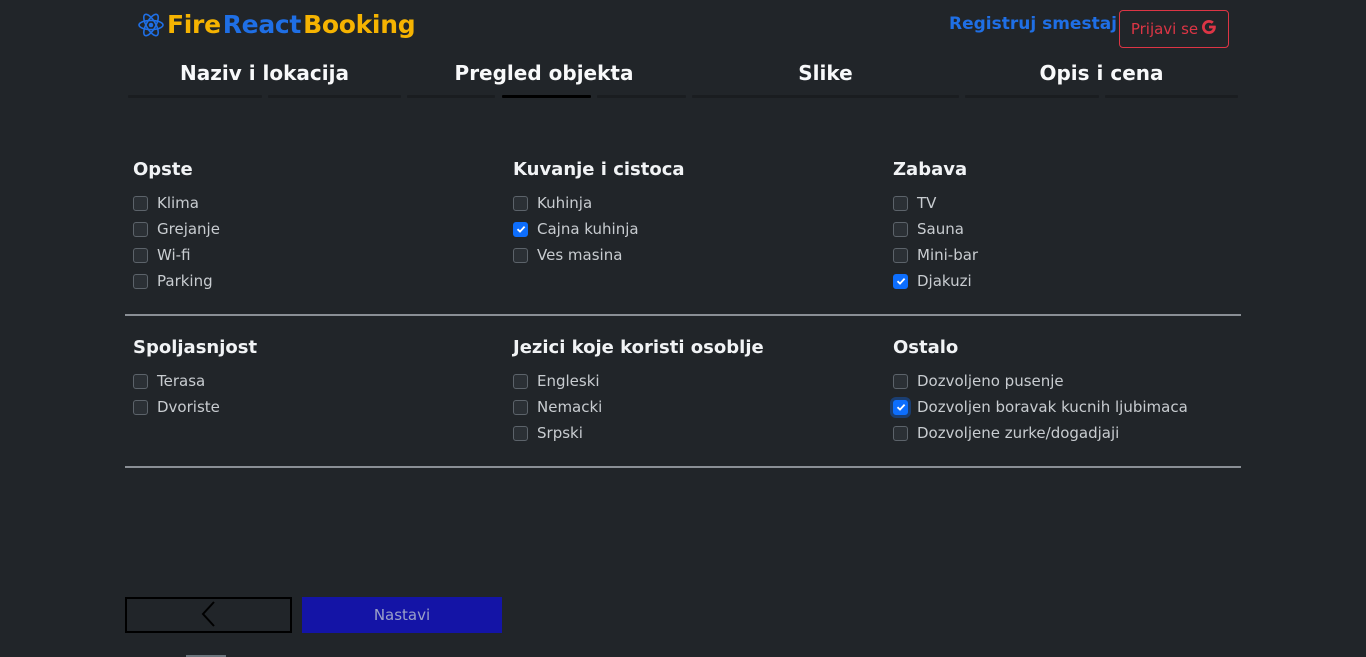  I want to click on checkbox-label: Dozvoljene zurke/dogadjaji, so click(1018, 433).